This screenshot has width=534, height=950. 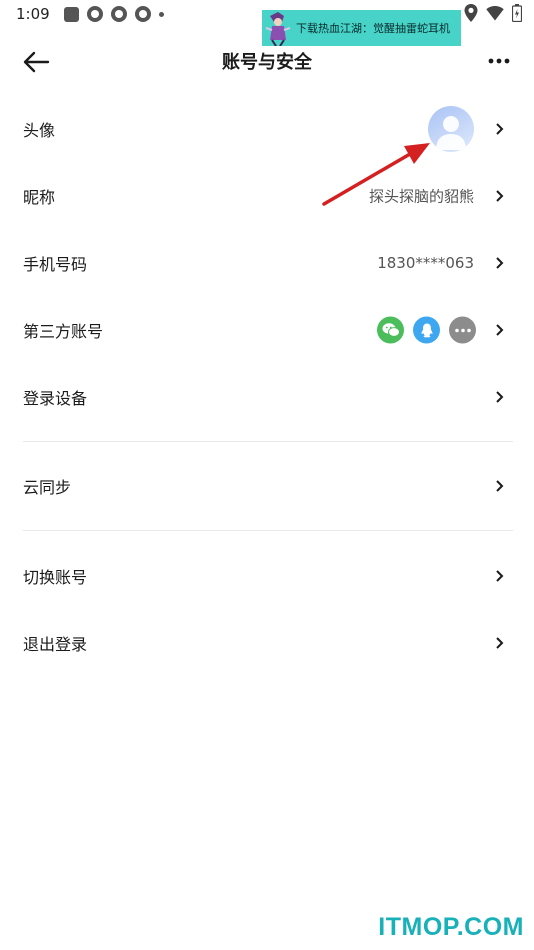 I want to click on row-logout: 退出登录, so click(x=267, y=643).